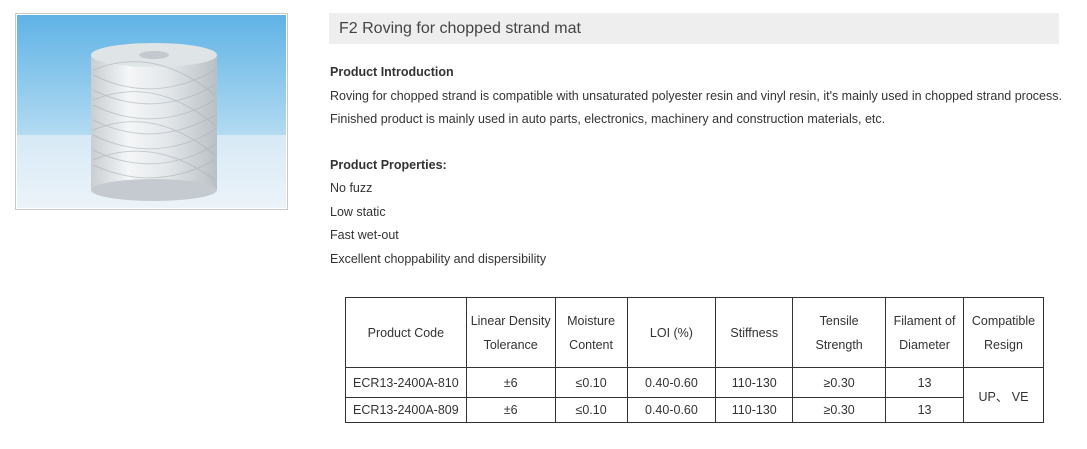 The width and height of the screenshot is (1087, 449). I want to click on header-stiffness: Stiffness, so click(754, 332).